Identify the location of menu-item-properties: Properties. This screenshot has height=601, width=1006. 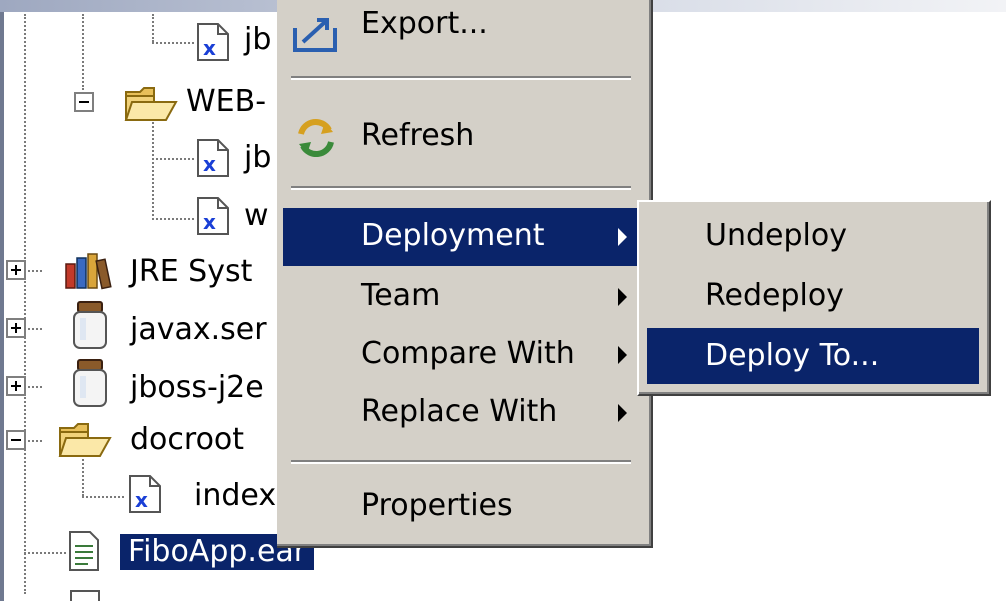
(462, 507).